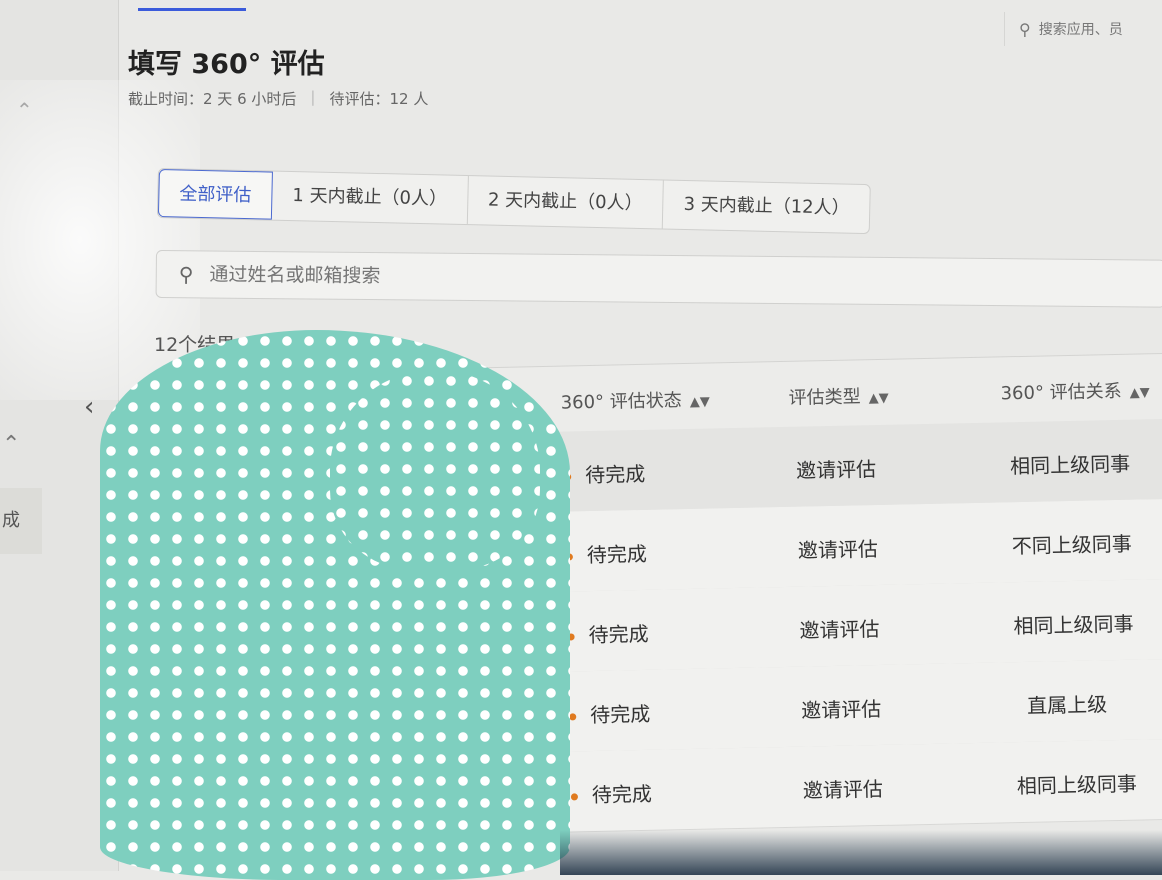 This screenshot has height=880, width=1162. I want to click on tab-2-day: 2 天内截止（0人）, so click(566, 202).